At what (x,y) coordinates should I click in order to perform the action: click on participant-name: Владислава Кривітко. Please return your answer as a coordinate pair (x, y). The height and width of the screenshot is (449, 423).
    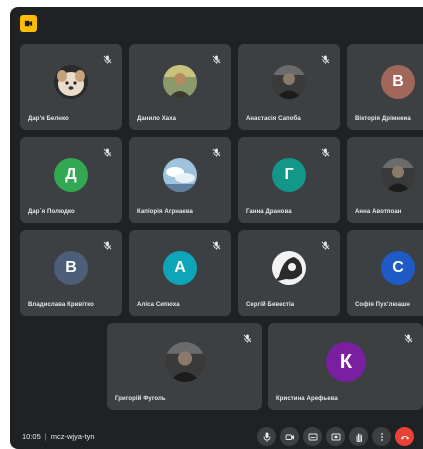
    Looking at the image, I should click on (61, 305).